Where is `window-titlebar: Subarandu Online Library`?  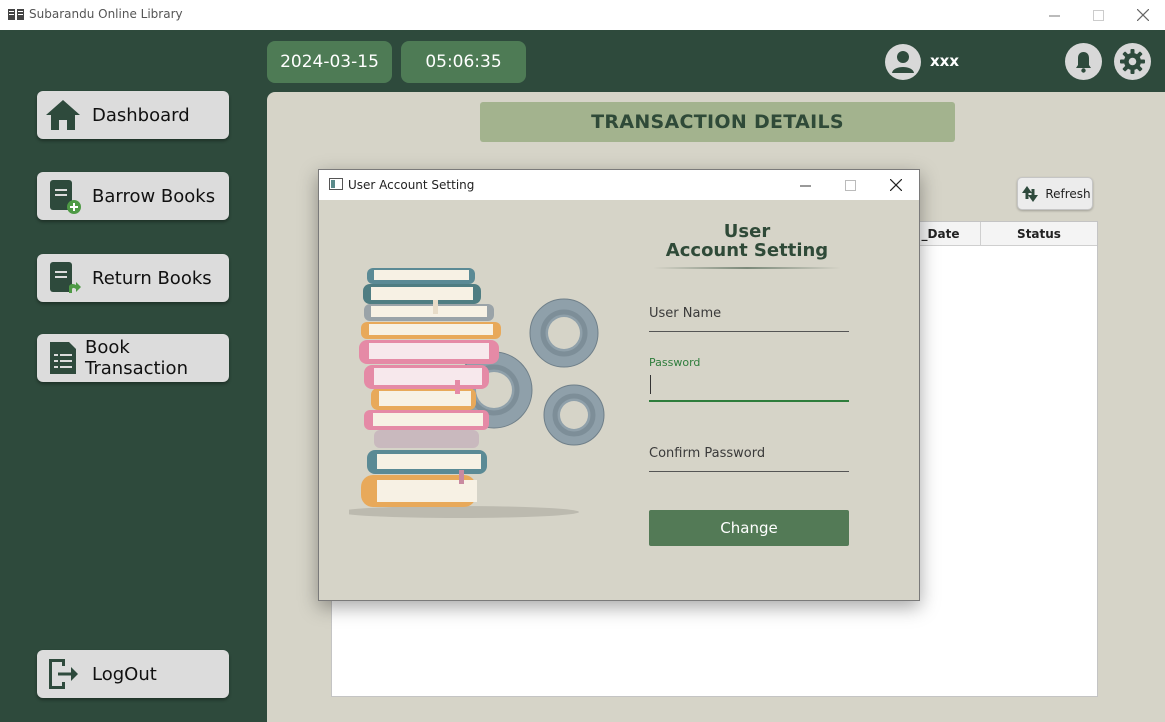
window-titlebar: Subarandu Online Library is located at coordinates (582, 15).